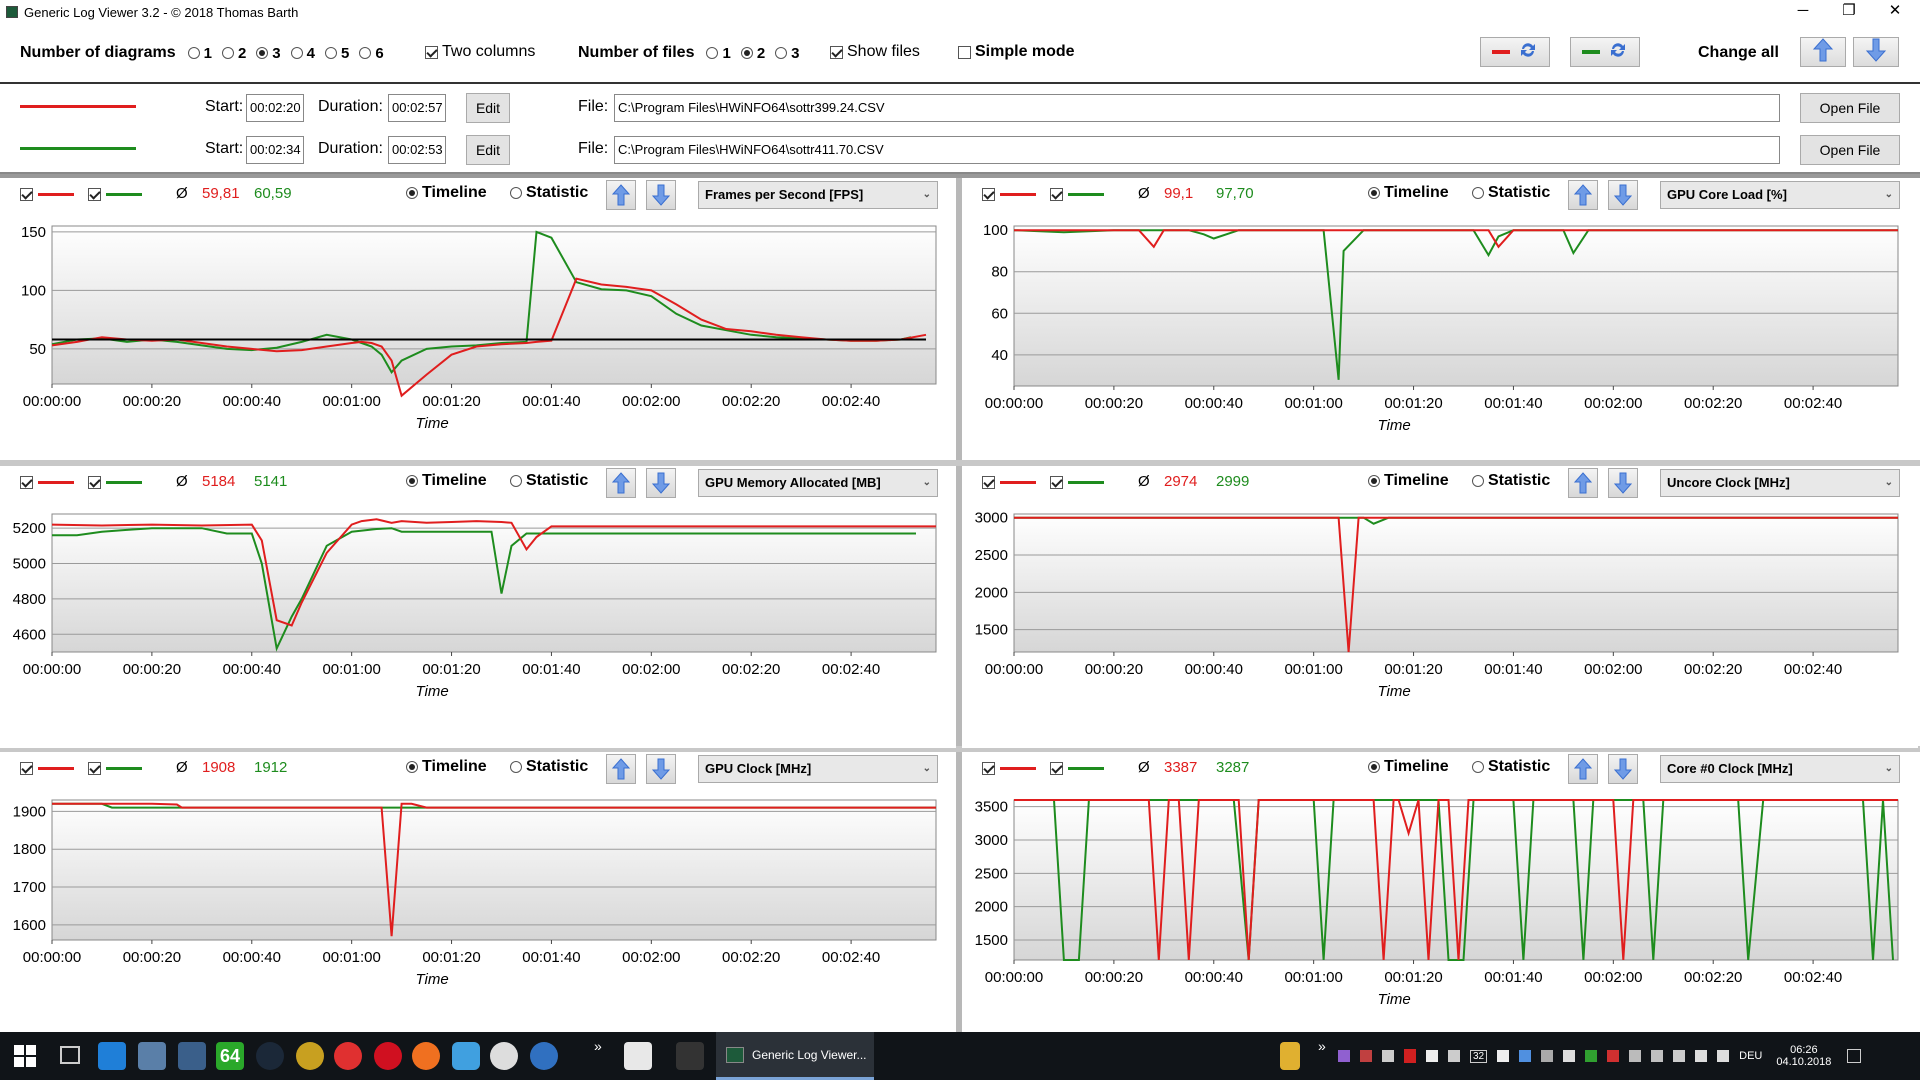 This screenshot has width=1920, height=1080. I want to click on diagram-count-option-2: 2, so click(233, 53).